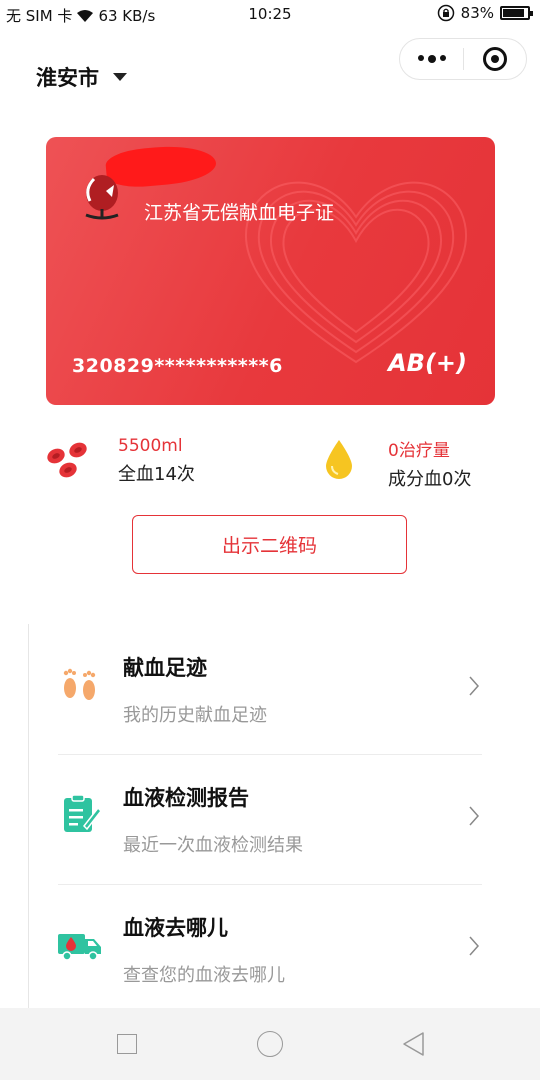 This screenshot has height=1080, width=540. I want to click on blood-type: AB(+), so click(427, 363).